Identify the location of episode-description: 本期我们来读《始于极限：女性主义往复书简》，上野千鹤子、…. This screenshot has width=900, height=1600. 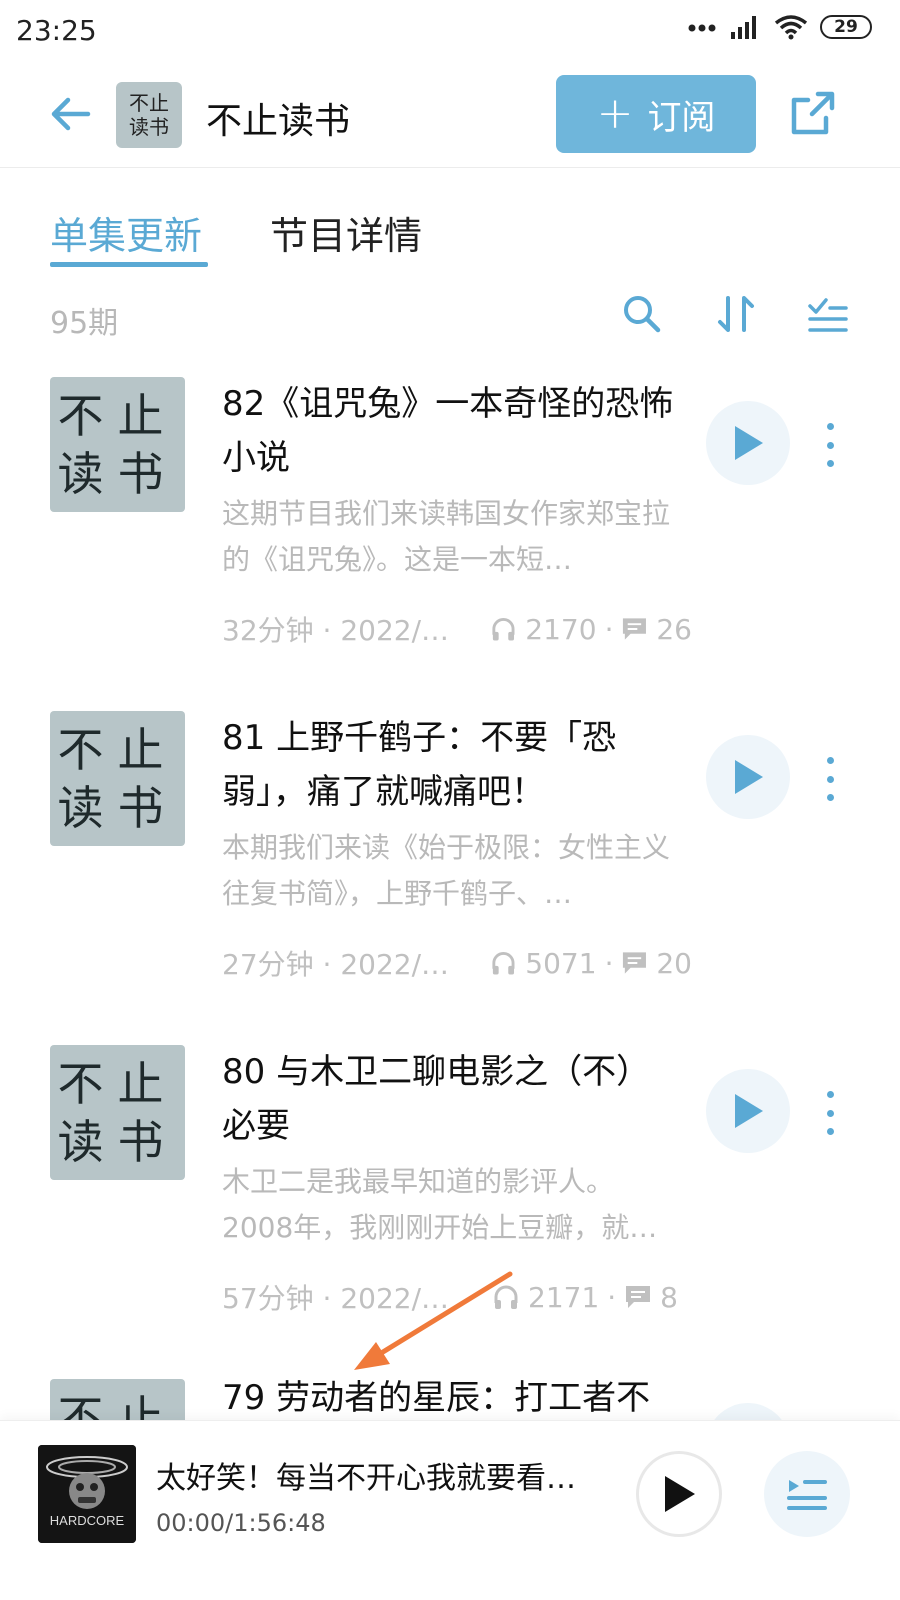
(446, 870).